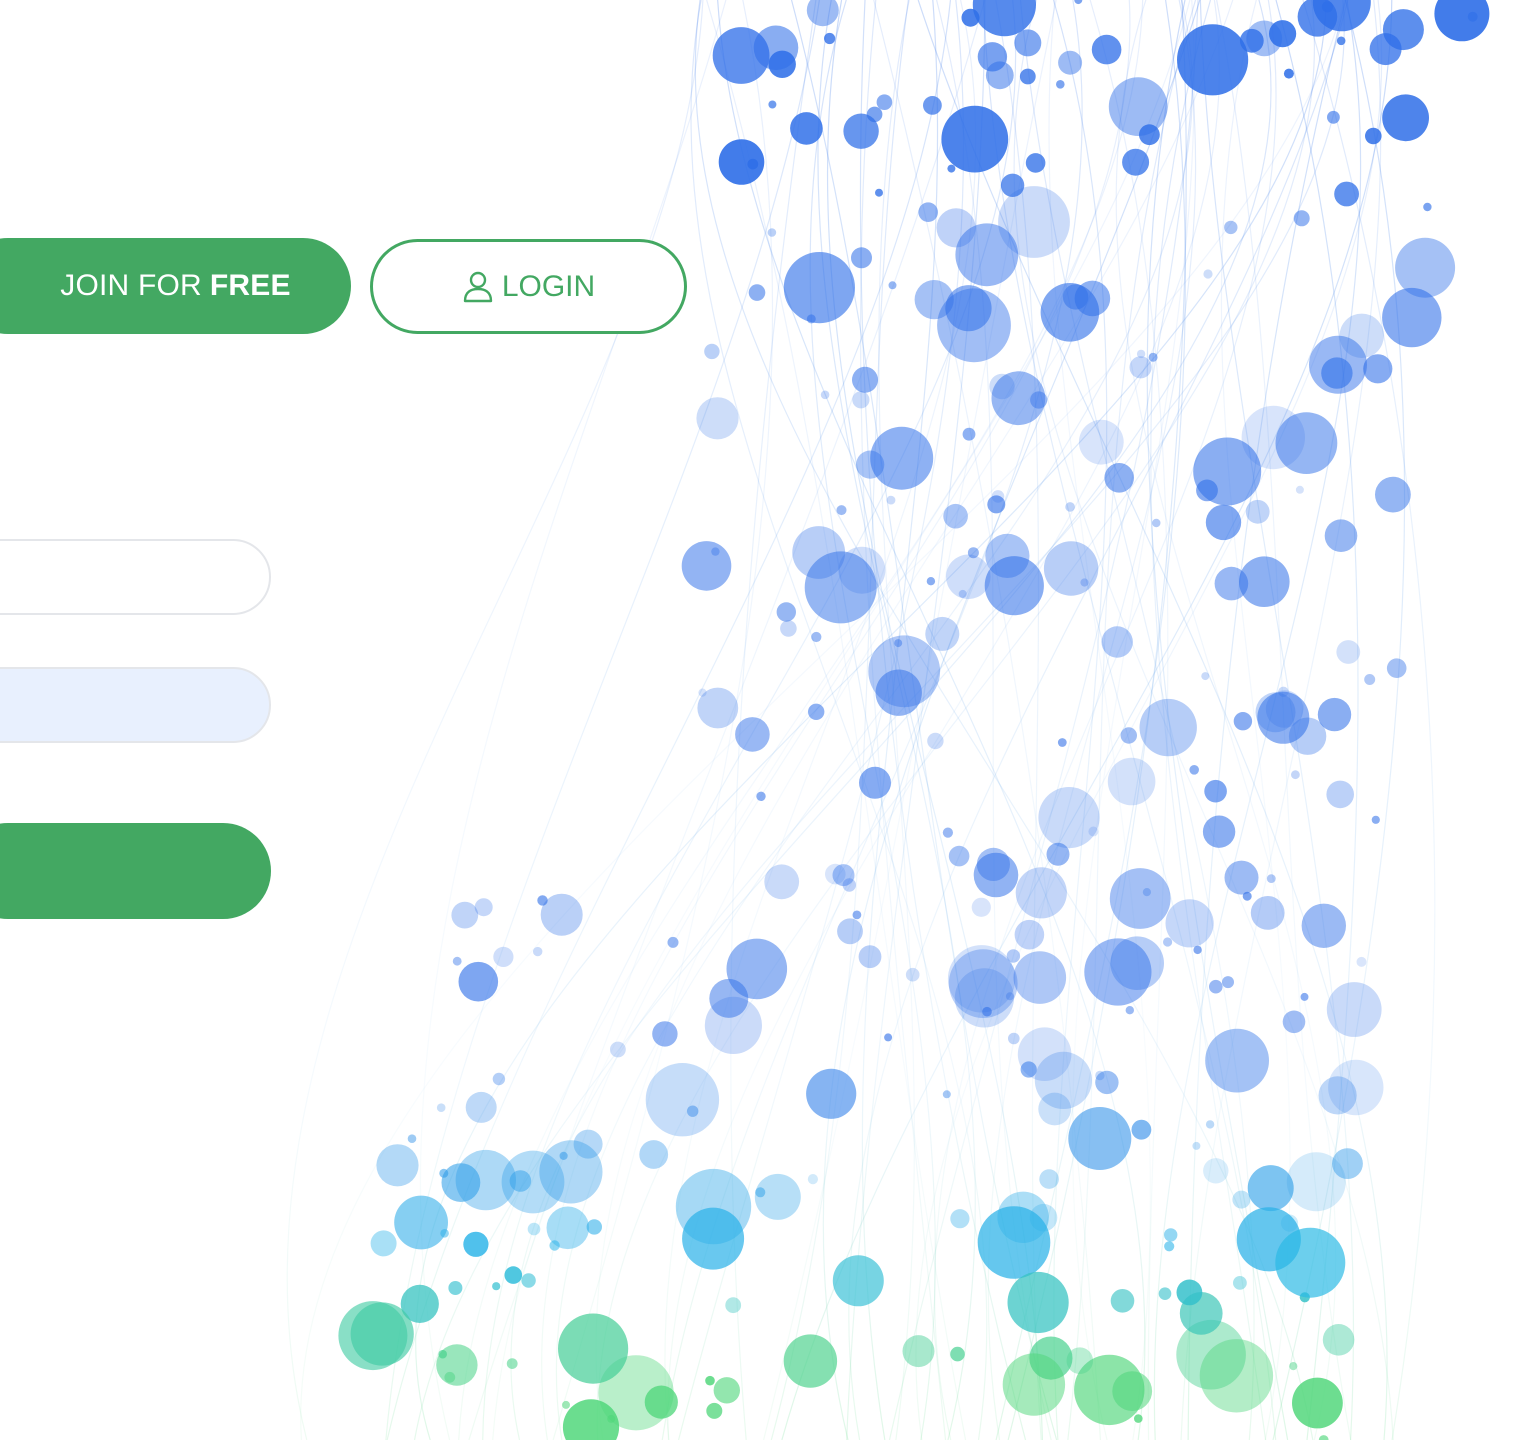  What do you see at coordinates (478, 287) in the screenshot?
I see `user-icon` at bounding box center [478, 287].